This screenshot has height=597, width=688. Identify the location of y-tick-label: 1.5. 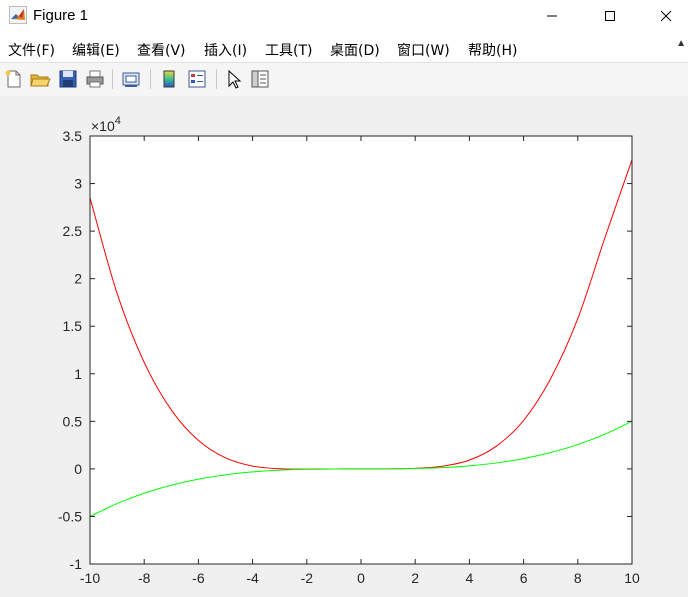
(73, 326).